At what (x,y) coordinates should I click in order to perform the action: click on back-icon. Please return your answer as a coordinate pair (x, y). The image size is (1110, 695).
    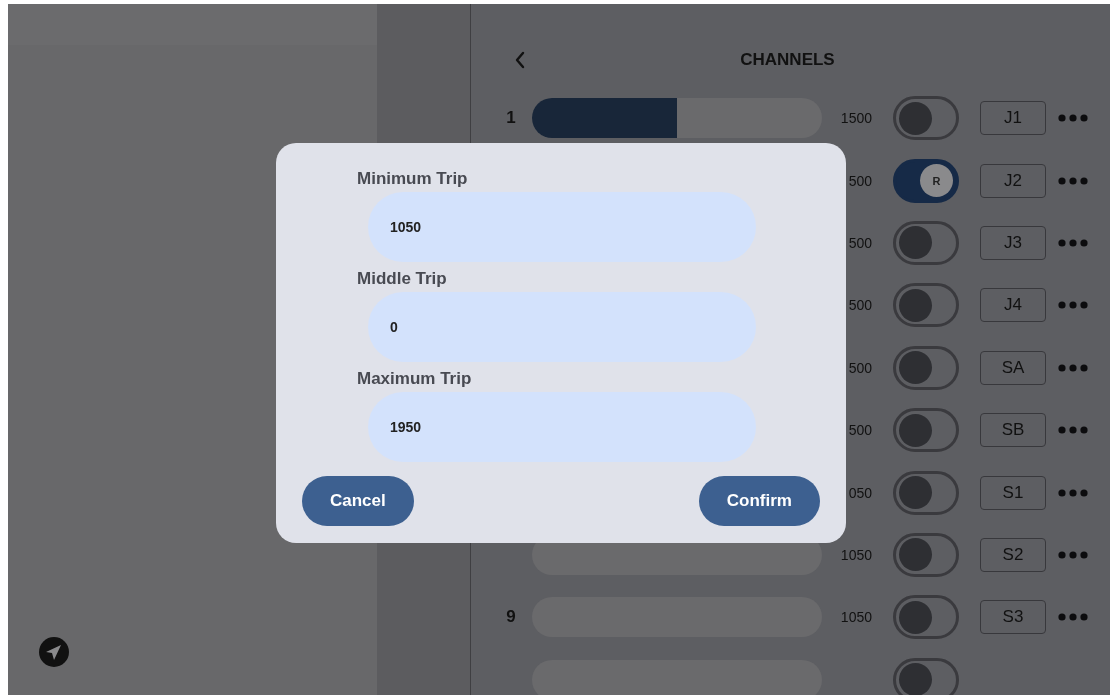
    Looking at the image, I should click on (520, 60).